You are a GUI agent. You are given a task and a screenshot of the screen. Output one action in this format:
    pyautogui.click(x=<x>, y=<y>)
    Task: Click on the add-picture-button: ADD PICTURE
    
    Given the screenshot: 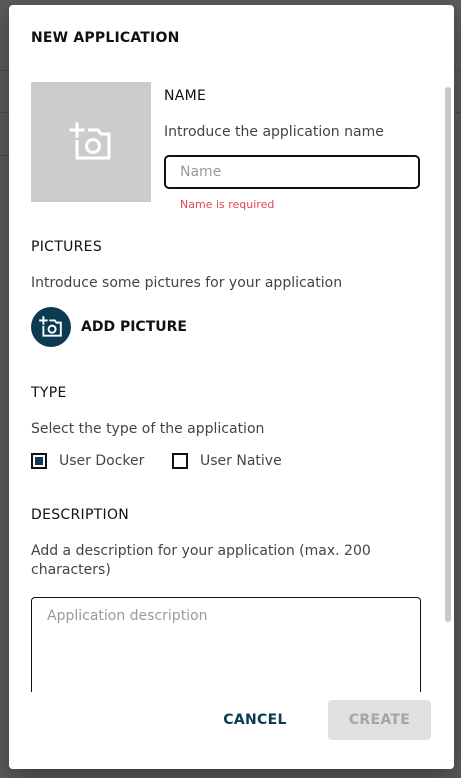 What is the action you would take?
    pyautogui.click(x=109, y=327)
    